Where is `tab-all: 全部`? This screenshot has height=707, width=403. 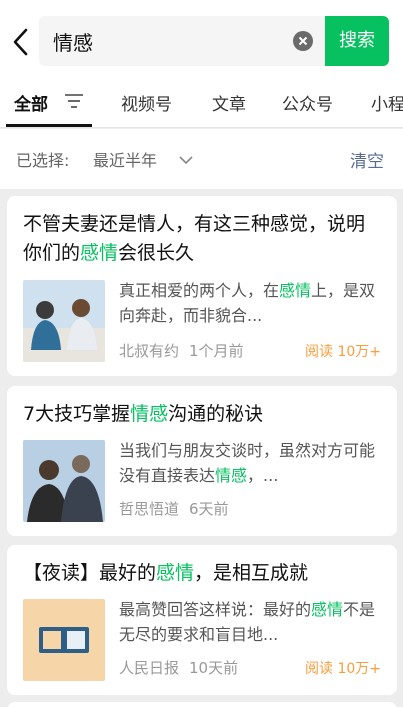 tab-all: 全部 is located at coordinates (31, 102).